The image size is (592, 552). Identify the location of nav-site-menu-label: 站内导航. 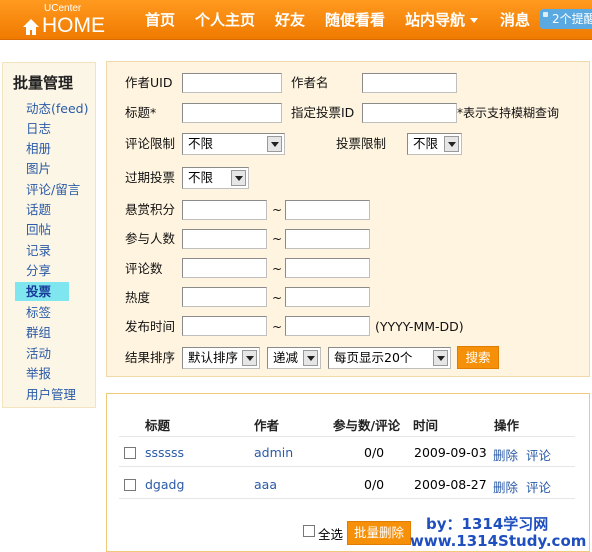
(435, 20).